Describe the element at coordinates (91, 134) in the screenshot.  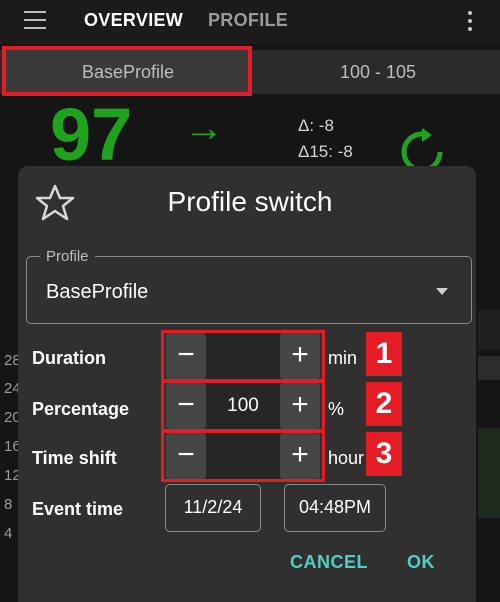
I see `bg-value: 97` at that location.